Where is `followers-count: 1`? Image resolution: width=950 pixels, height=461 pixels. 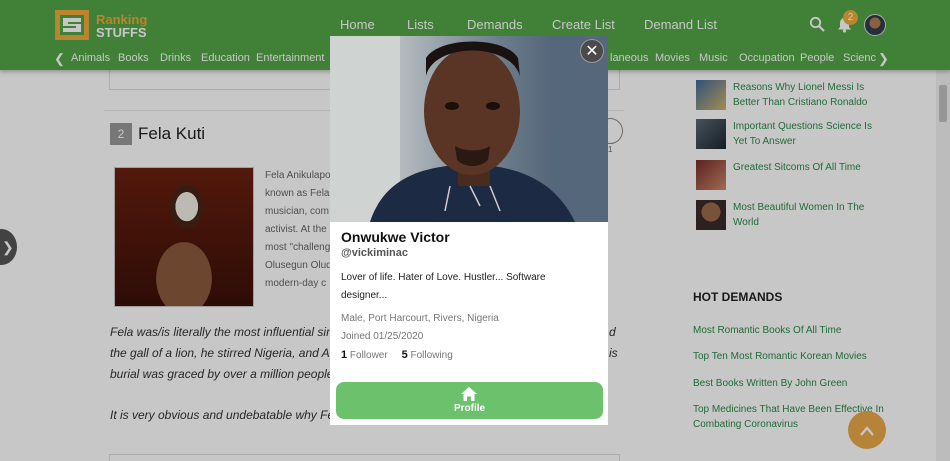
followers-count: 1 is located at coordinates (344, 355).